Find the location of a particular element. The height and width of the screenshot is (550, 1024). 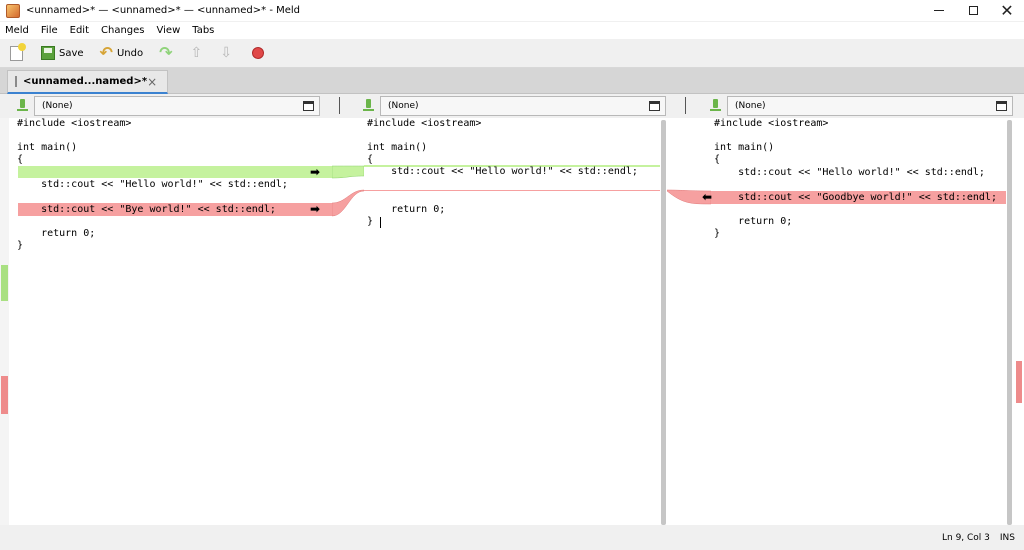

arrow-down-icon: ⇩ is located at coordinates (226, 53).